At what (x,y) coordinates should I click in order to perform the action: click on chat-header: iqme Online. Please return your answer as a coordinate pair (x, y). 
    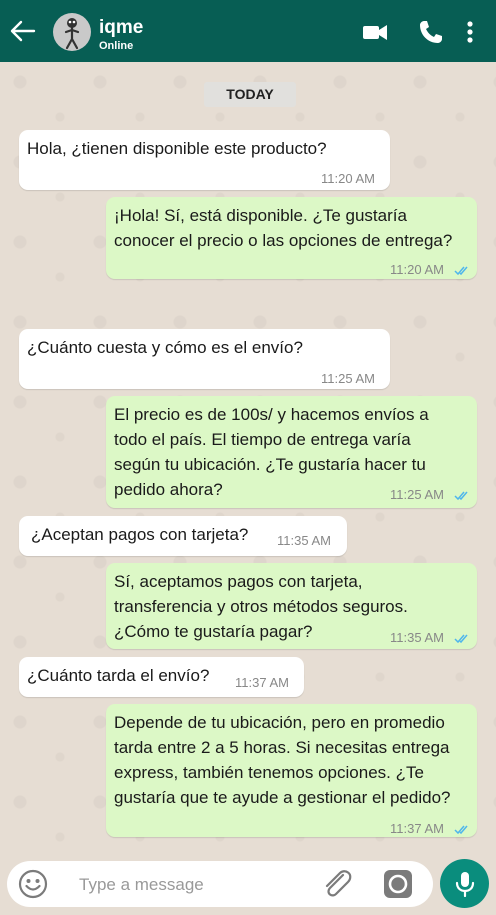
    Looking at the image, I should click on (248, 31).